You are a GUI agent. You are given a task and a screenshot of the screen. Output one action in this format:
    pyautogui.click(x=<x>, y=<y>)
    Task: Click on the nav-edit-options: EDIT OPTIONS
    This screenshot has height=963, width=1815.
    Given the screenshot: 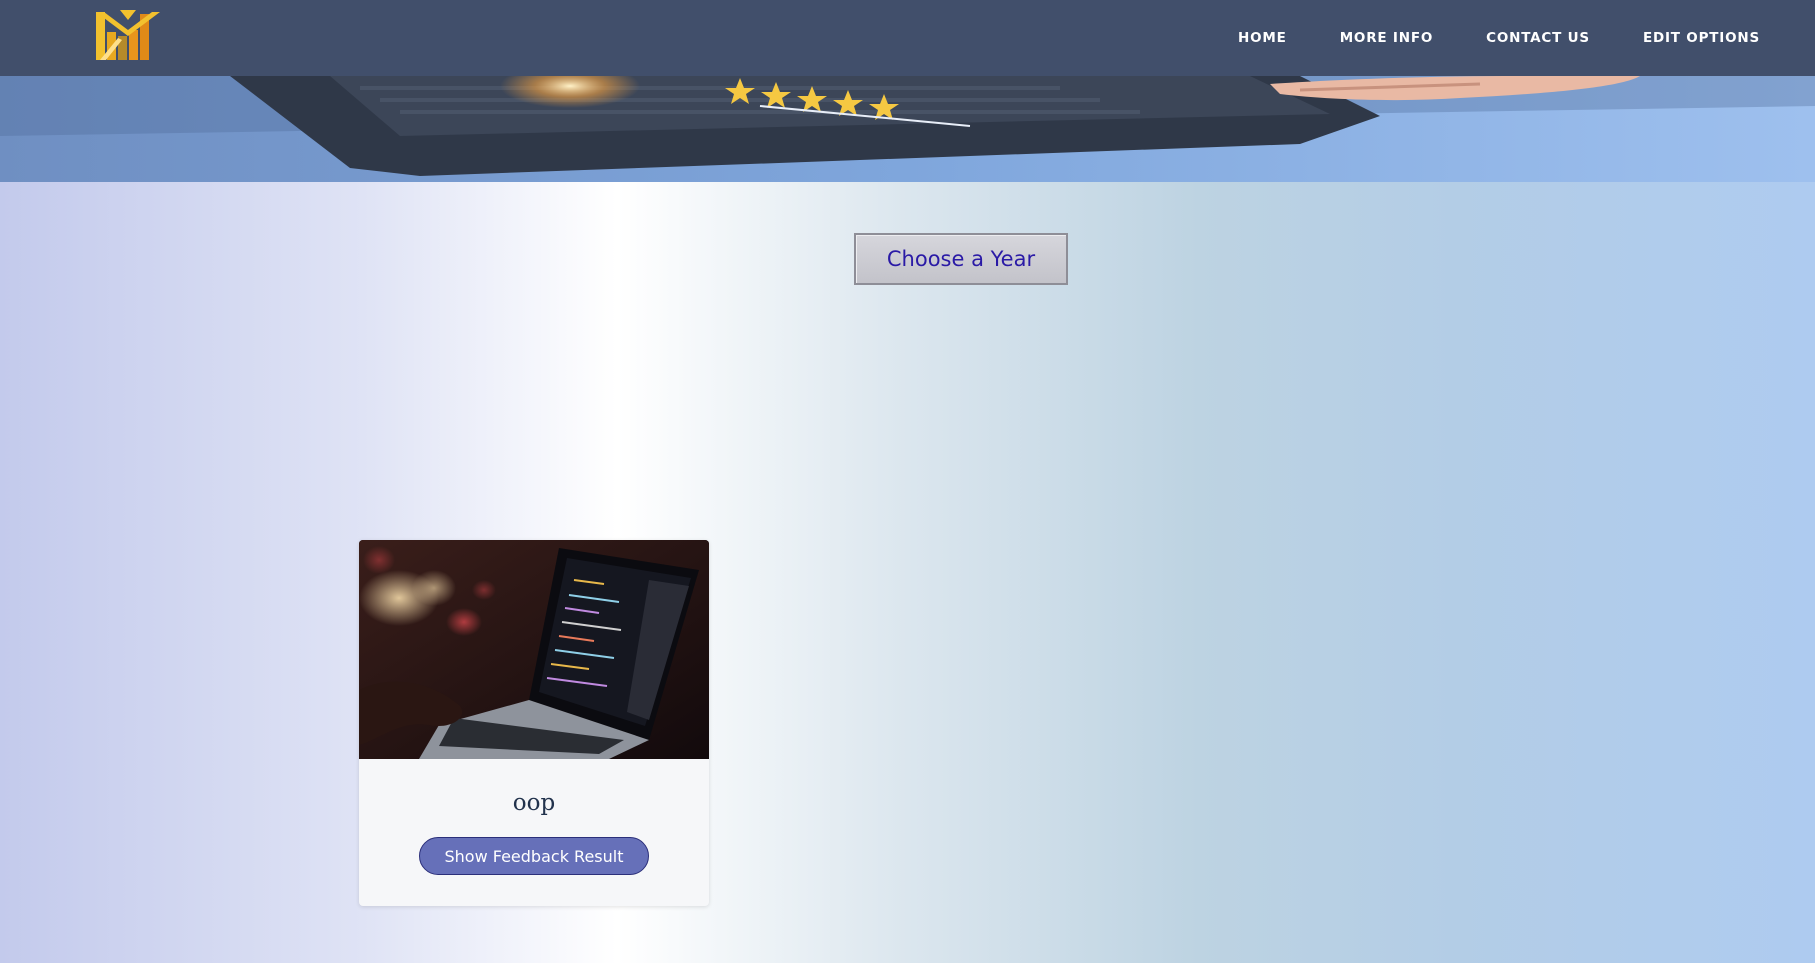 What is the action you would take?
    pyautogui.click(x=1701, y=38)
    